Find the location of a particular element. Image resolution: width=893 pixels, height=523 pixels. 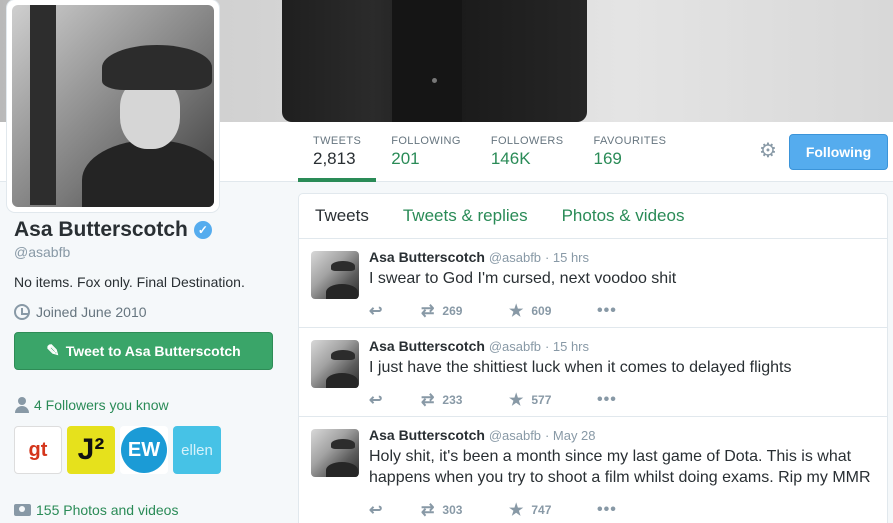

ew-logo-avatar: EW is located at coordinates (144, 450).